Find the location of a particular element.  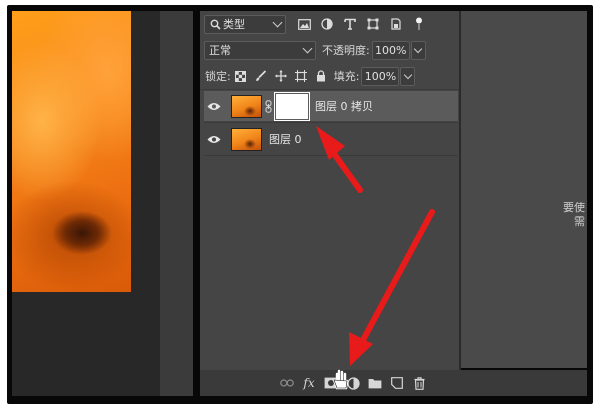

red-arrow-lower is located at coordinates (392, 287).